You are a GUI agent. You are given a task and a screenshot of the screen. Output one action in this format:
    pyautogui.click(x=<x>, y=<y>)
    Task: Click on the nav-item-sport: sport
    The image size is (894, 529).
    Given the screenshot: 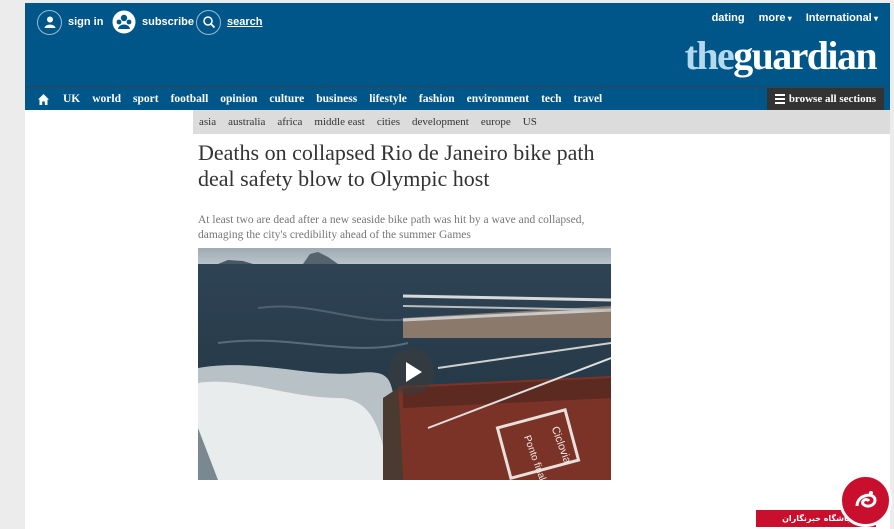 What is the action you would take?
    pyautogui.click(x=146, y=99)
    